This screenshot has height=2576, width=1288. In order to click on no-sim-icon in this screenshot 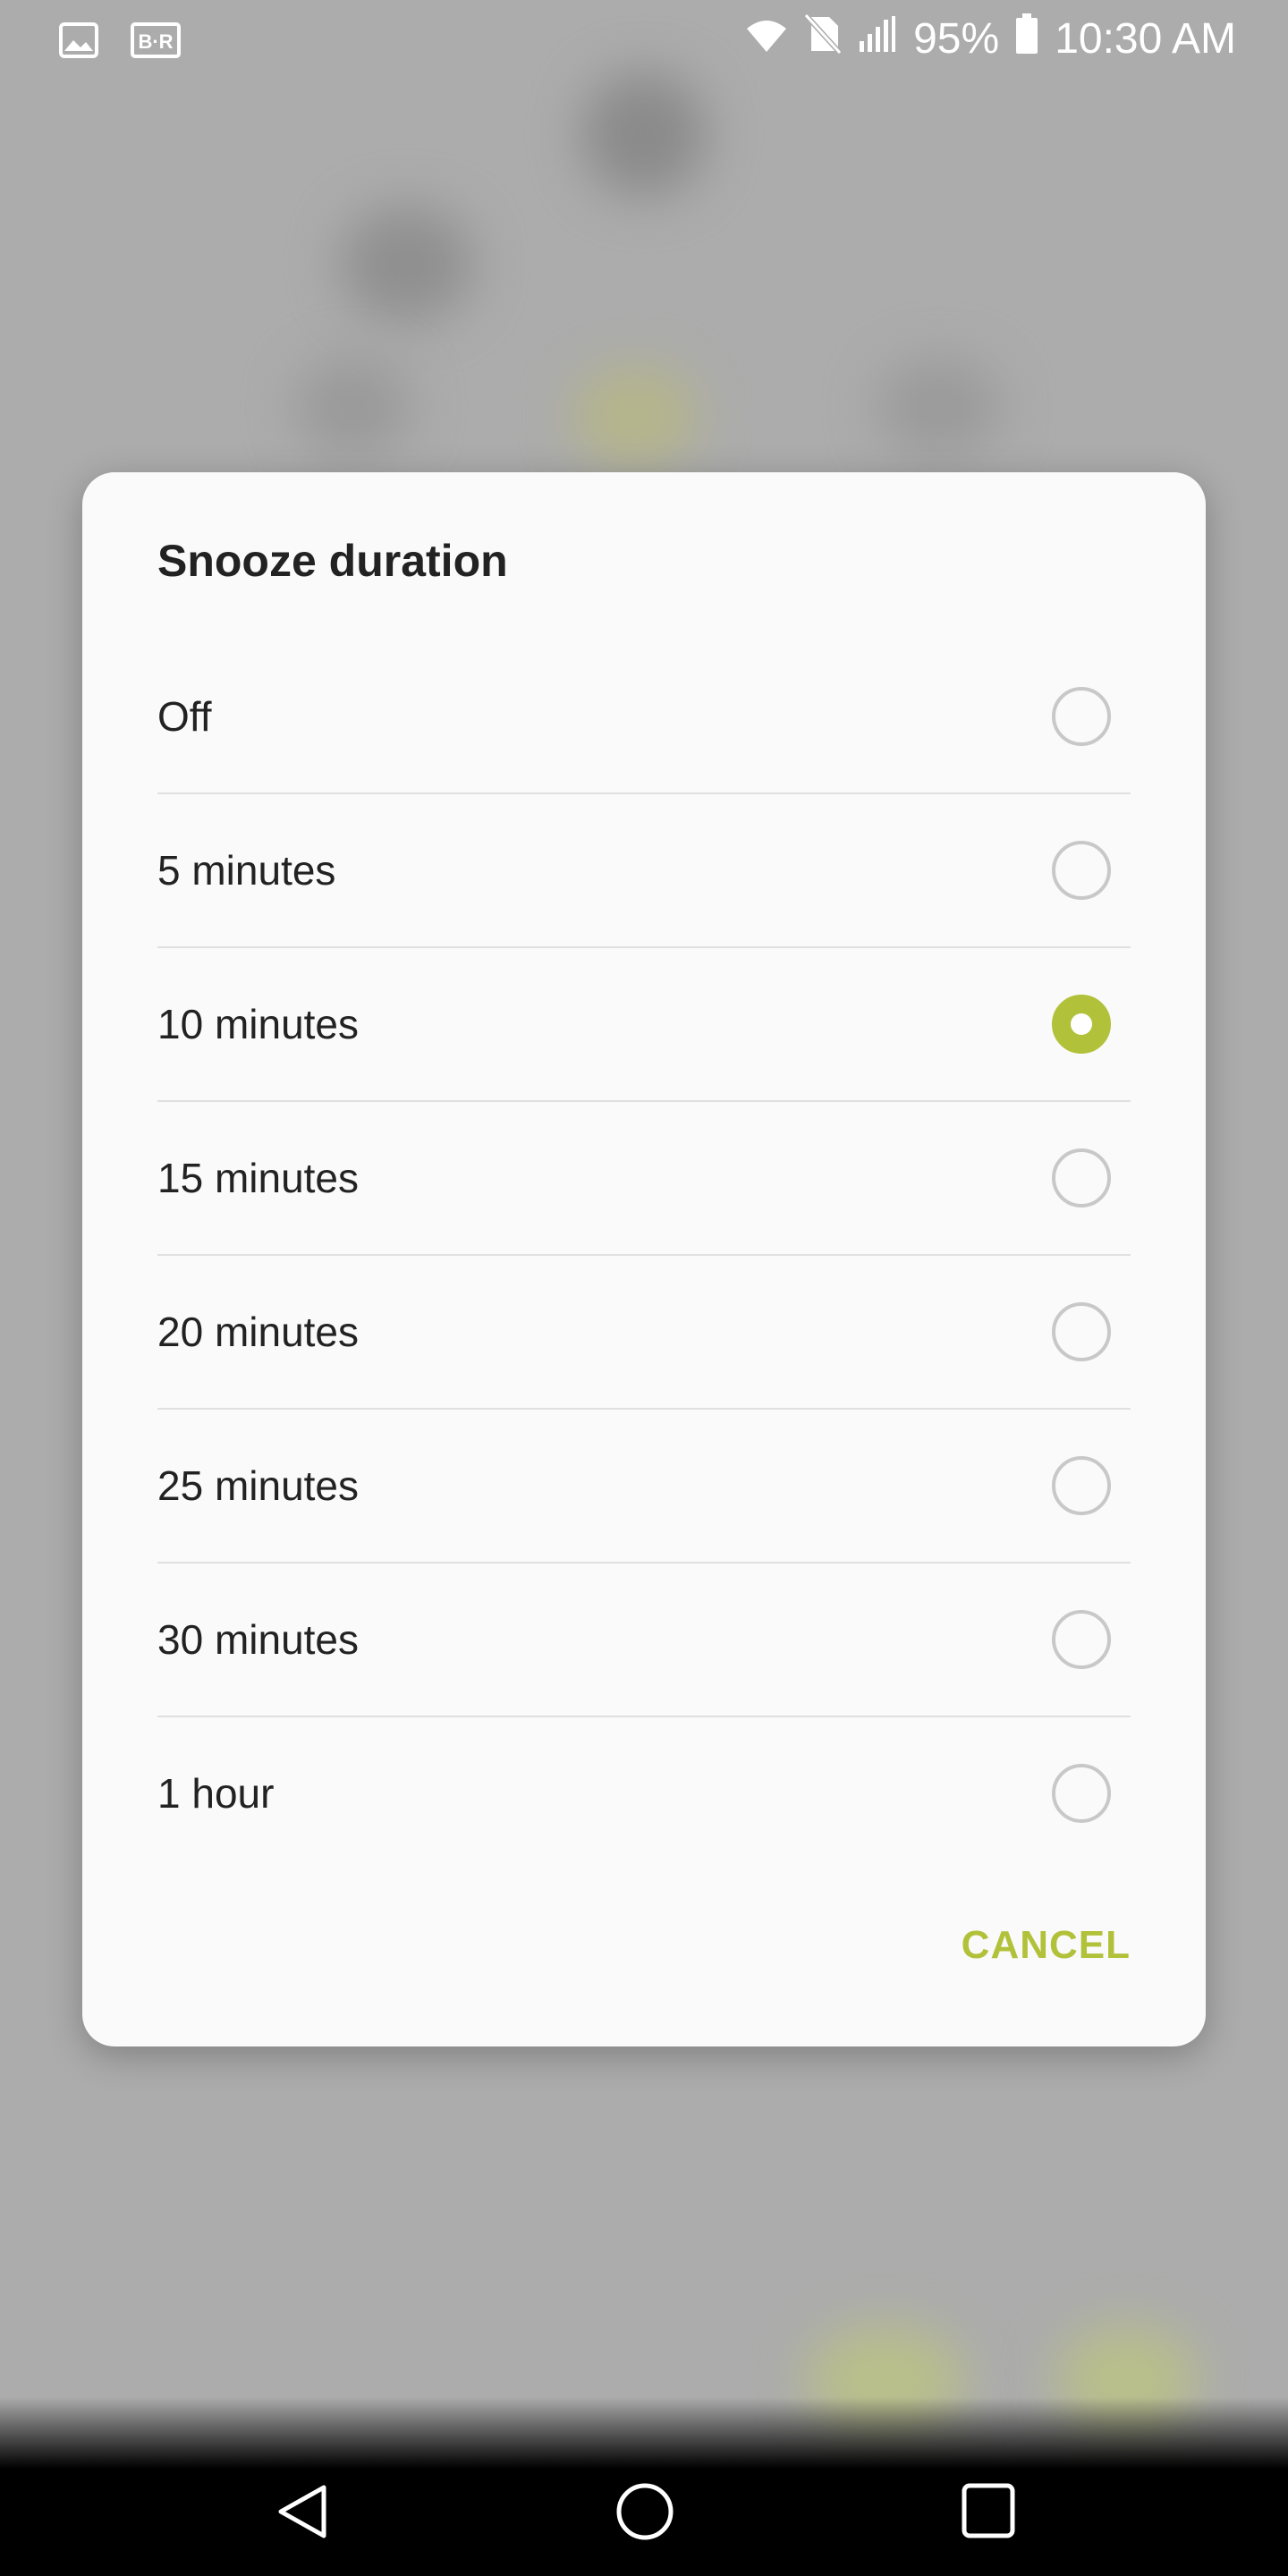, I will do `click(823, 39)`.